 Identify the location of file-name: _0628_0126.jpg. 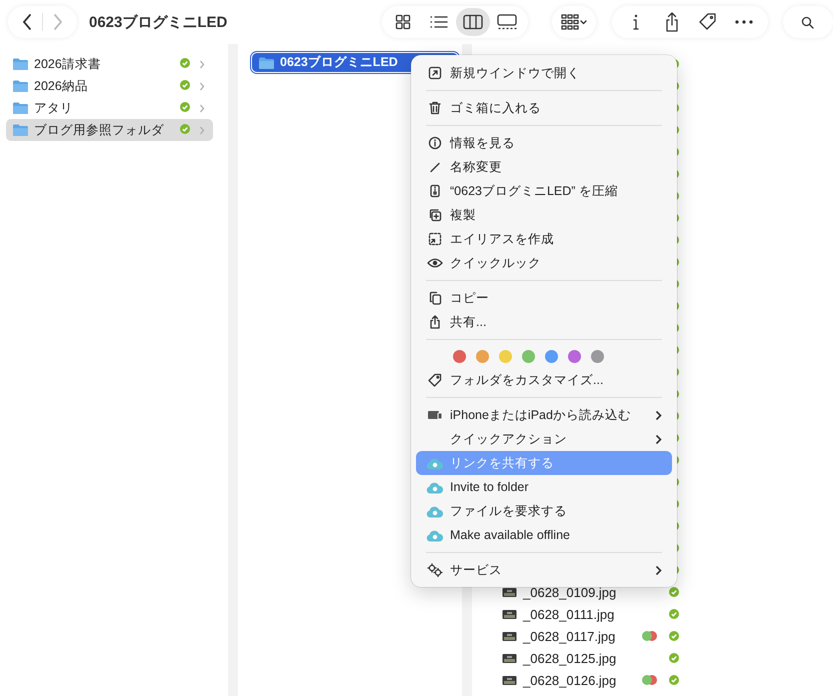
(582, 680).